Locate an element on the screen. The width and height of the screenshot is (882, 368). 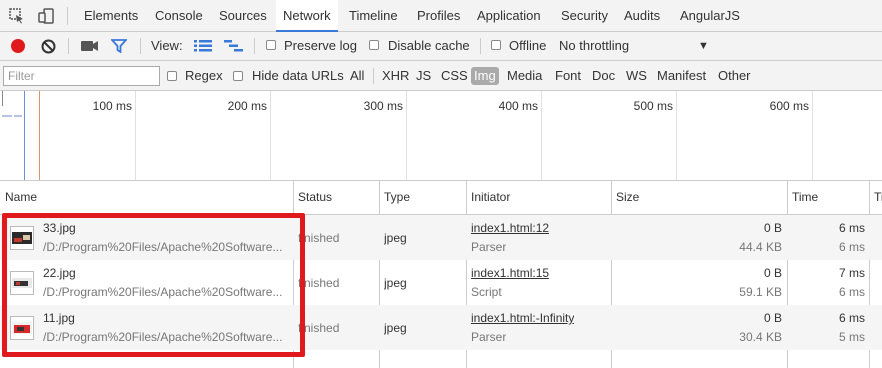
overview-tick-label: 400 ms is located at coordinates (518, 106).